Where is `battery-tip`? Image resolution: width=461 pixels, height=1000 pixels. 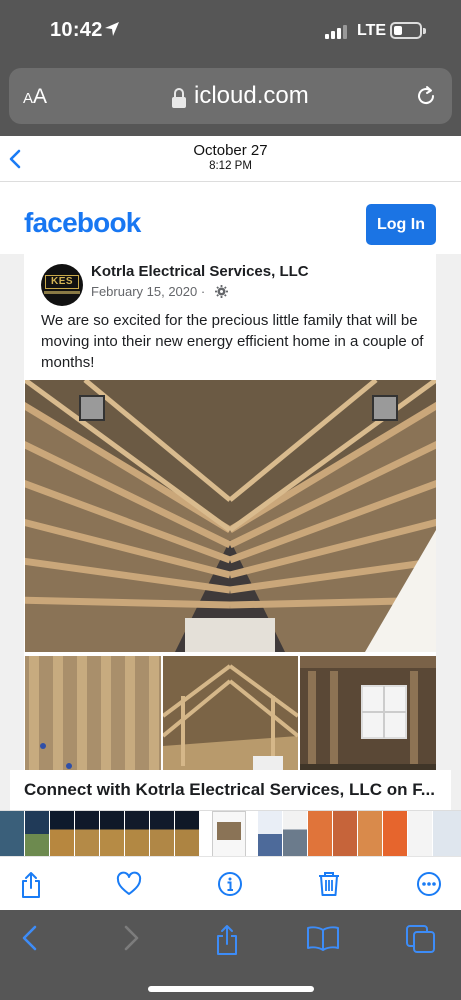
battery-tip is located at coordinates (424, 31).